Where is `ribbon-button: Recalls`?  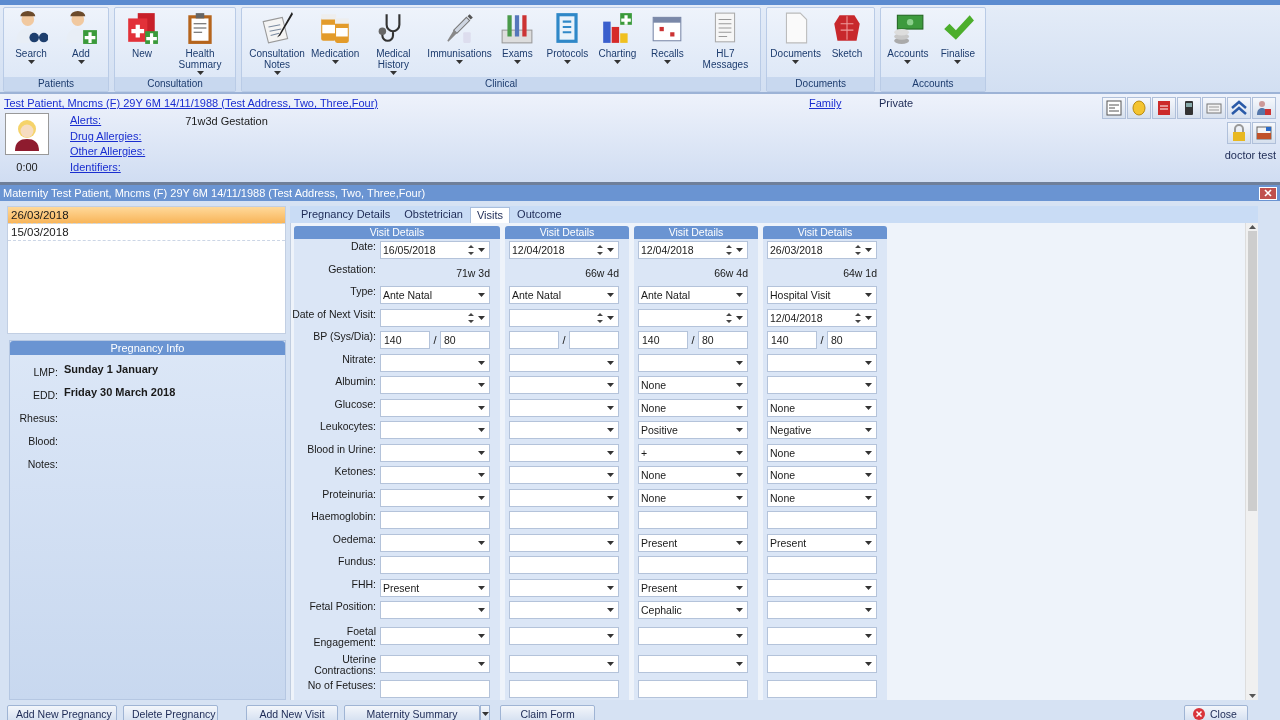
ribbon-button: Recalls is located at coordinates (667, 42).